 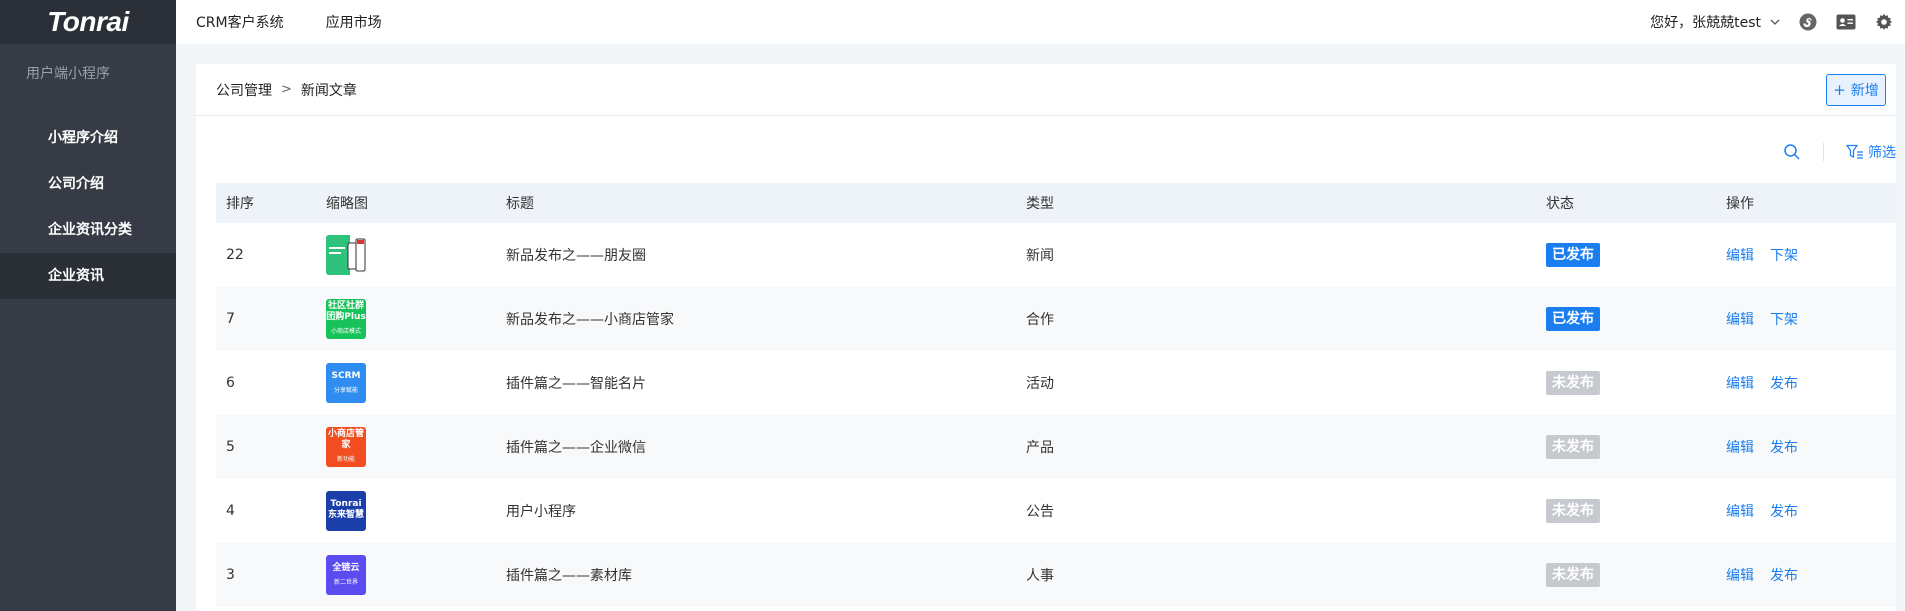 What do you see at coordinates (590, 320) in the screenshot?
I see `cell-title: 新品发布之——小商店管家` at bounding box center [590, 320].